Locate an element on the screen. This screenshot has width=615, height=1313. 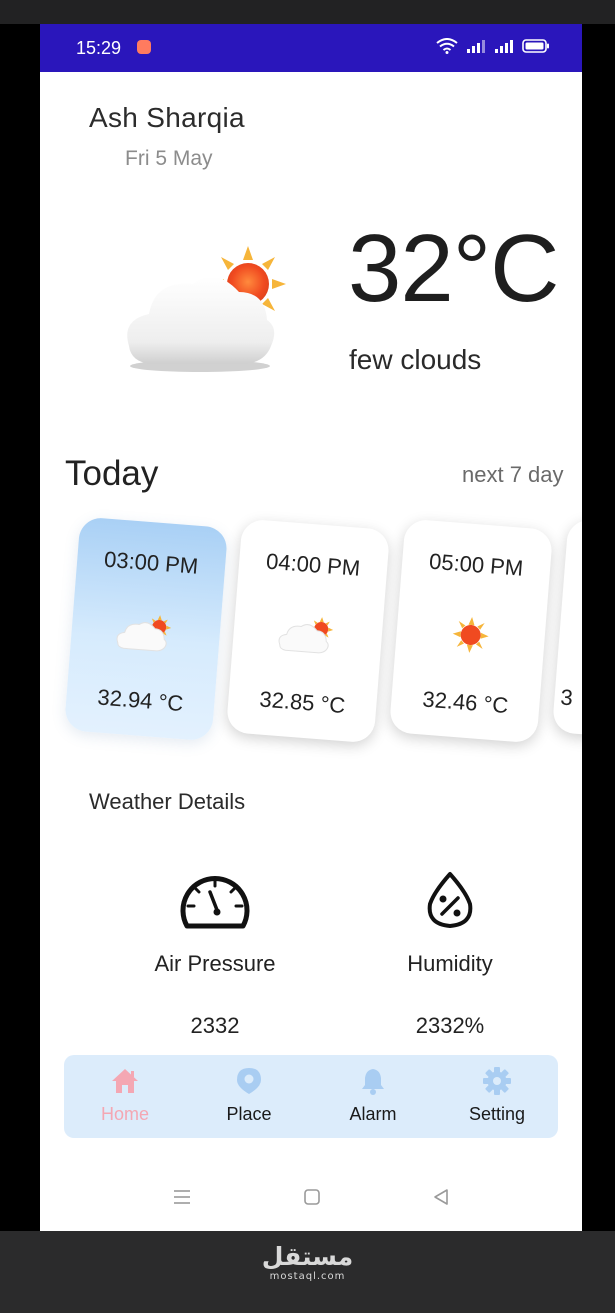
hourly-temp: 32.94 °C is located at coordinates (140, 700).